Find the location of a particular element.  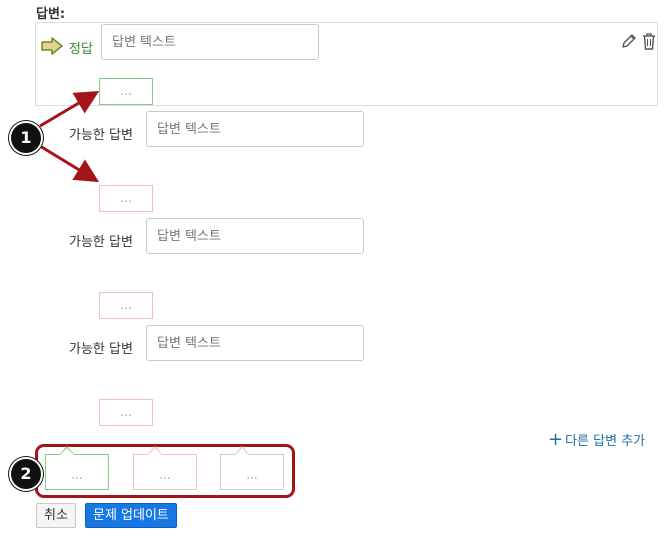

callout-1: 1 is located at coordinates (26, 138).